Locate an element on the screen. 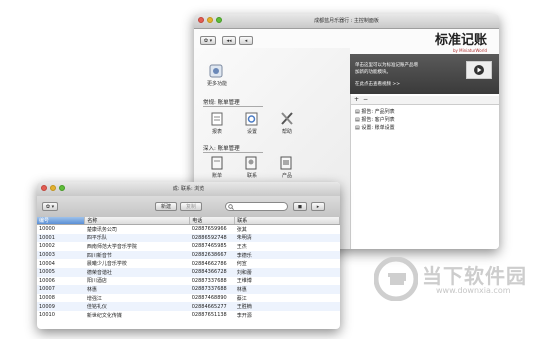 The width and height of the screenshot is (536, 339). promo-banner: 单击这里可以为标准记账产品增 加新的功能模块。 在此点击查看视频 >> is located at coordinates (424, 74).